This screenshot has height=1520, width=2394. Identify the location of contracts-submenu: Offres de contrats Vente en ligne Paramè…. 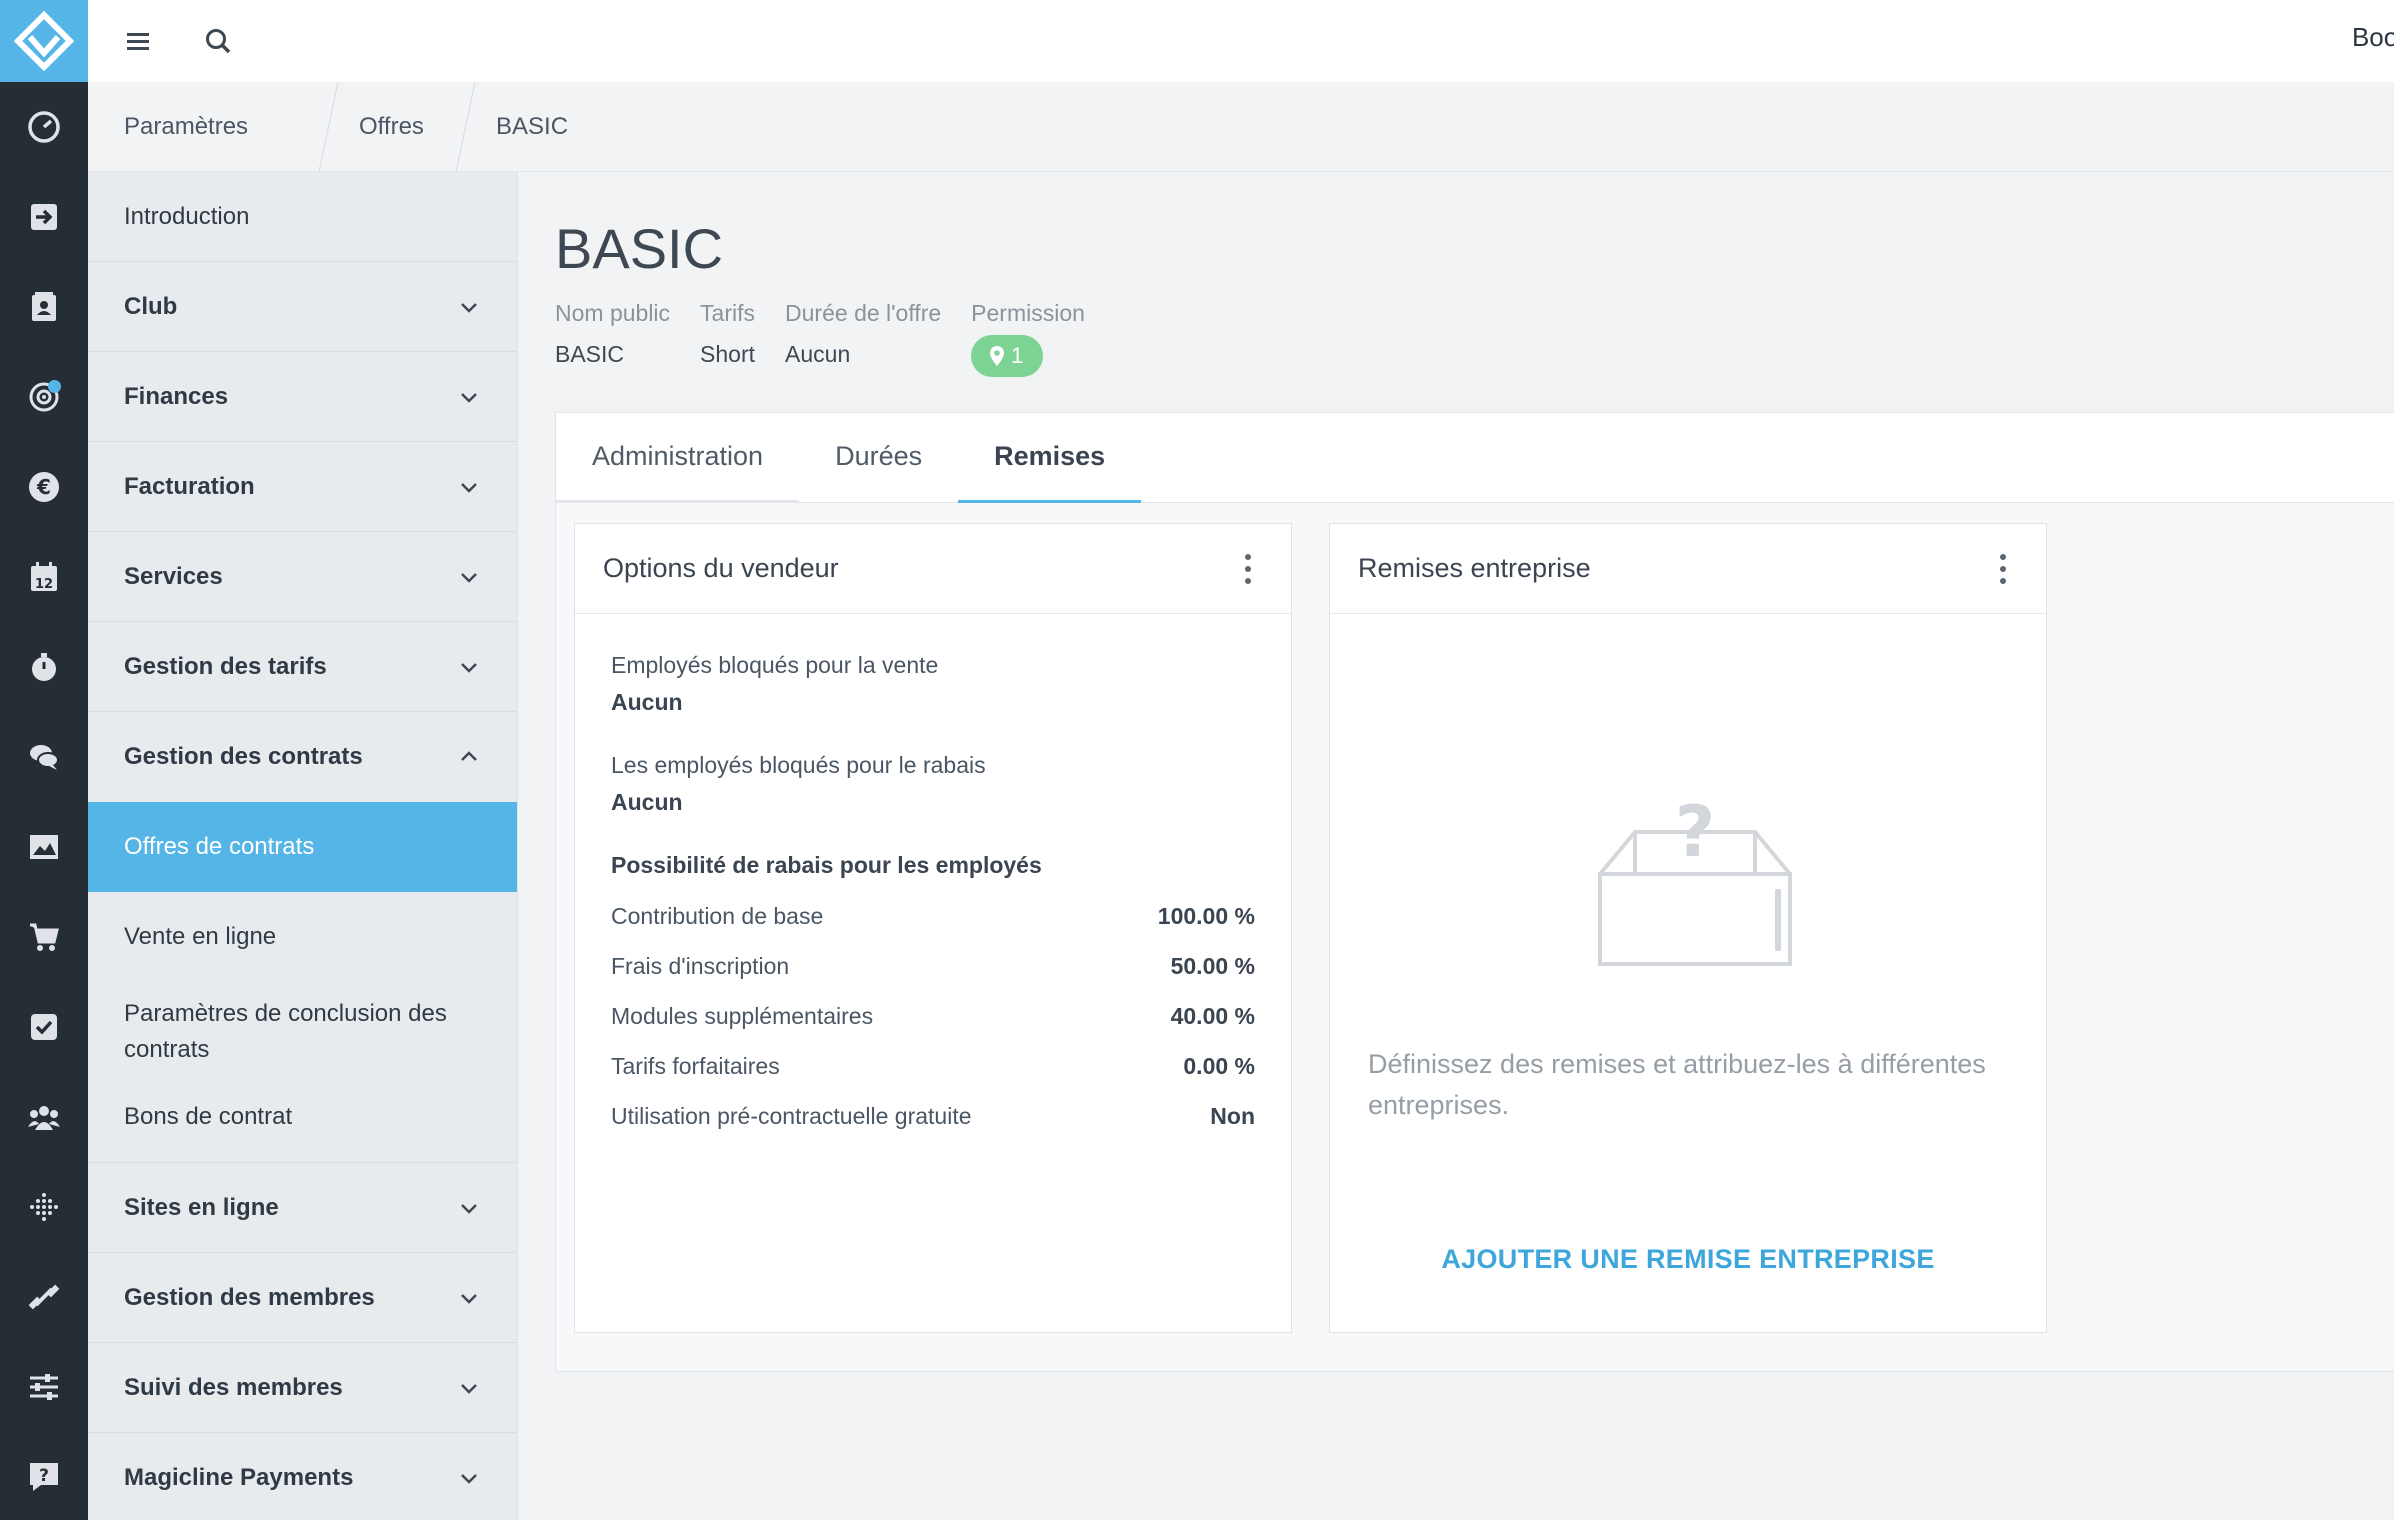
(302, 982).